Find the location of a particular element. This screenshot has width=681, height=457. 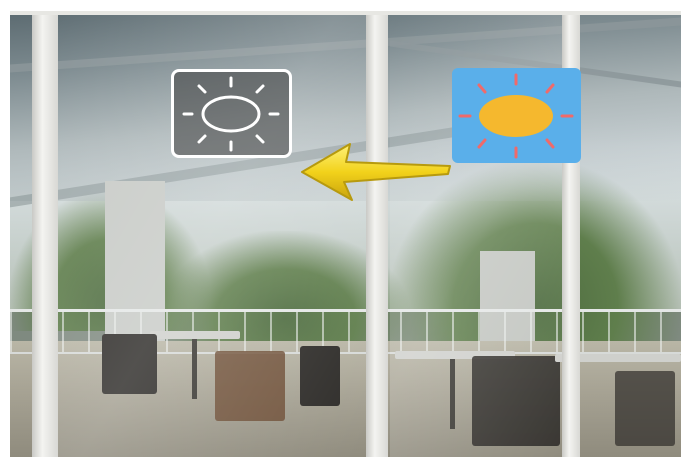

dim-sun-icon is located at coordinates (231, 114).